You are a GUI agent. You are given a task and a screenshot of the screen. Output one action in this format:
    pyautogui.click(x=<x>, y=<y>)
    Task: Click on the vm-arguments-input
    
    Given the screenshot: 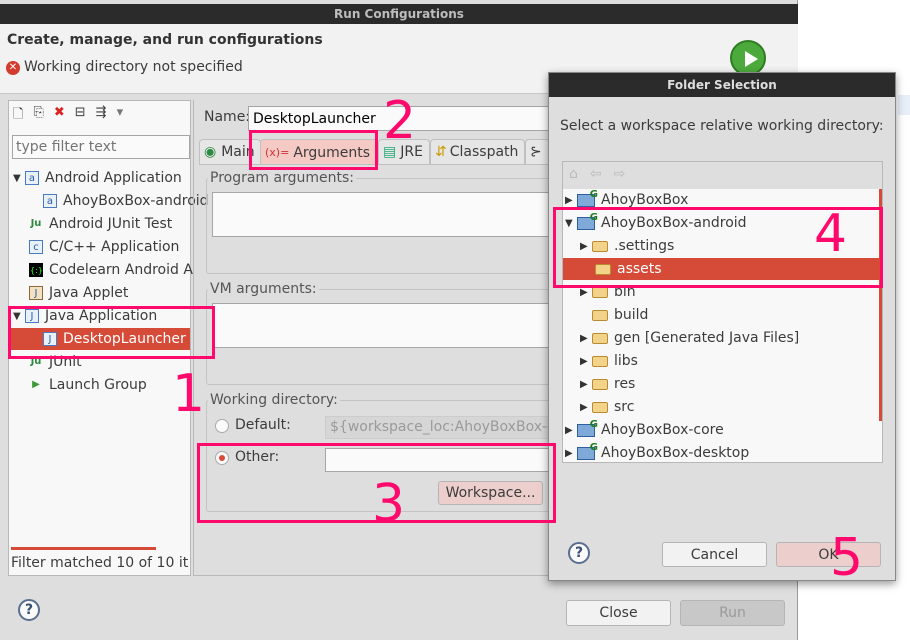 What is the action you would take?
    pyautogui.click(x=387, y=325)
    